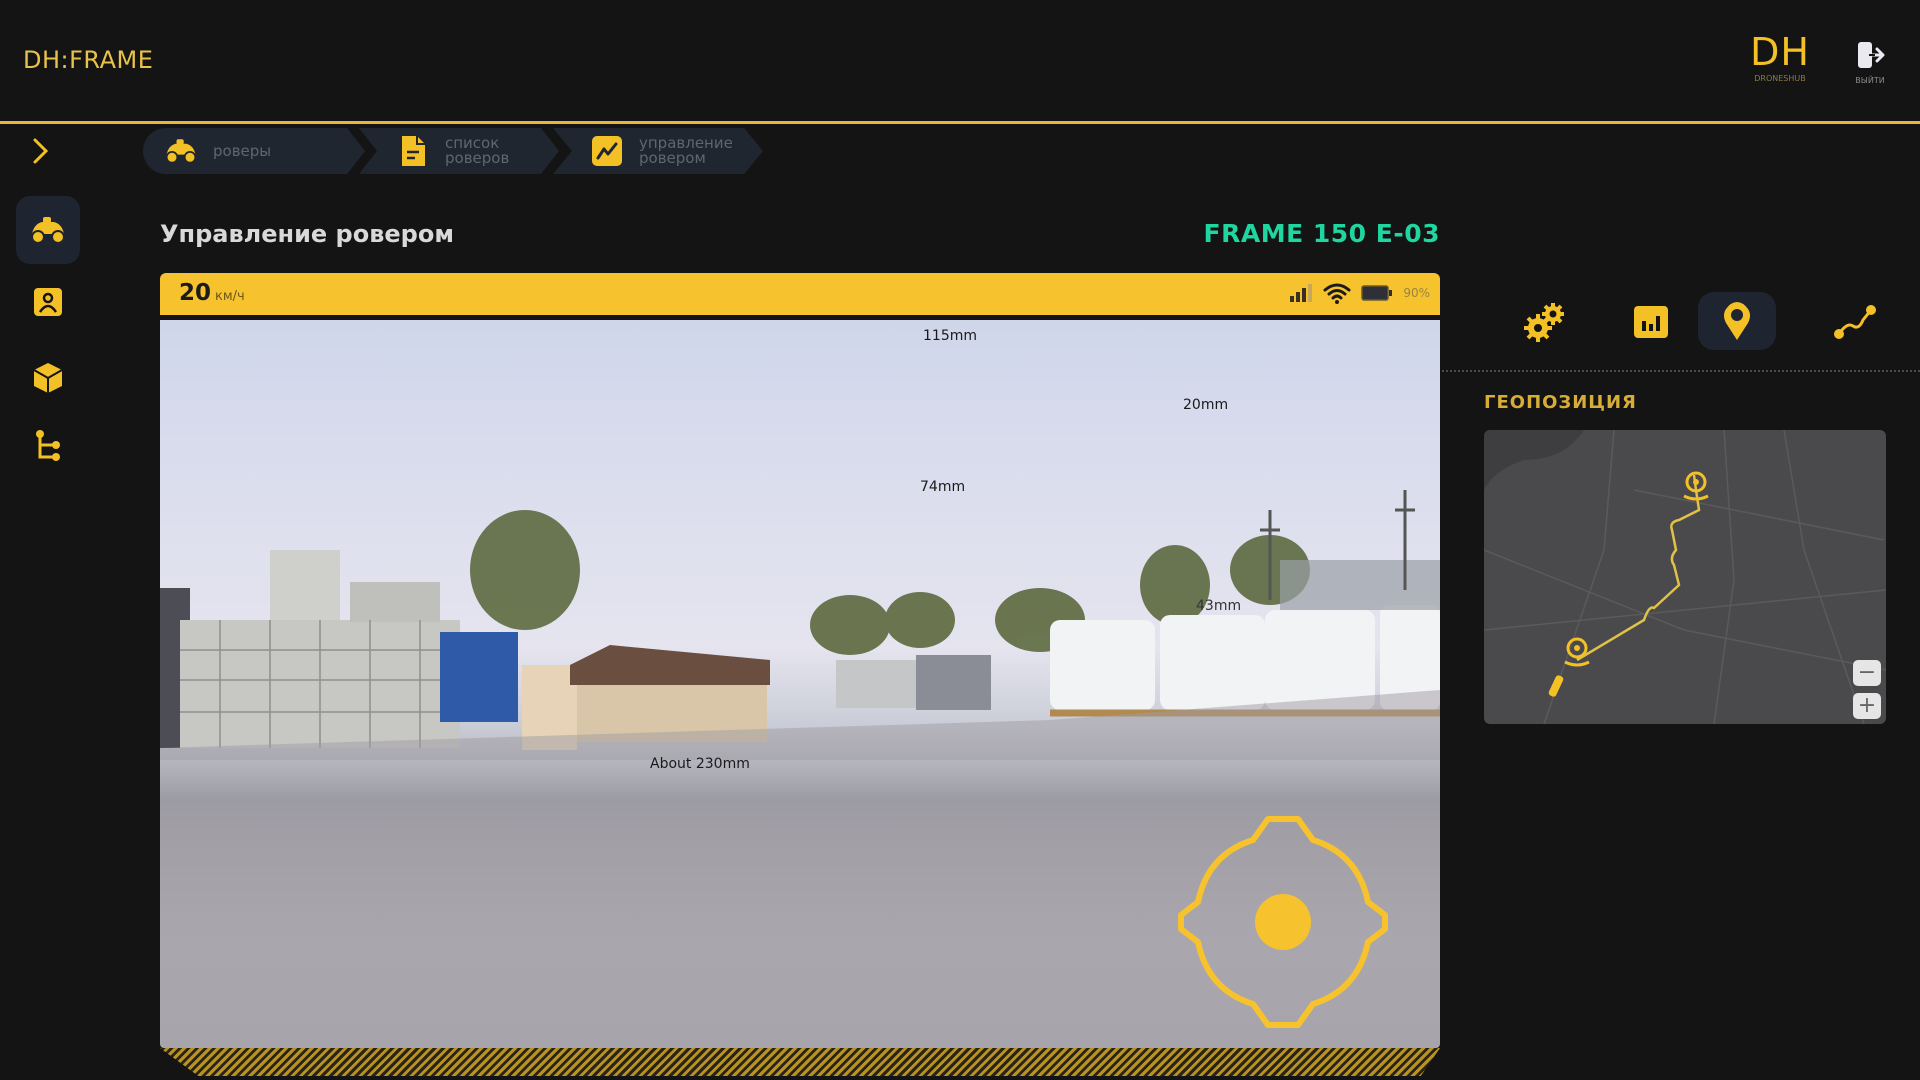 The height and width of the screenshot is (1080, 1920). I want to click on page-title: Управление ровером, so click(307, 234).